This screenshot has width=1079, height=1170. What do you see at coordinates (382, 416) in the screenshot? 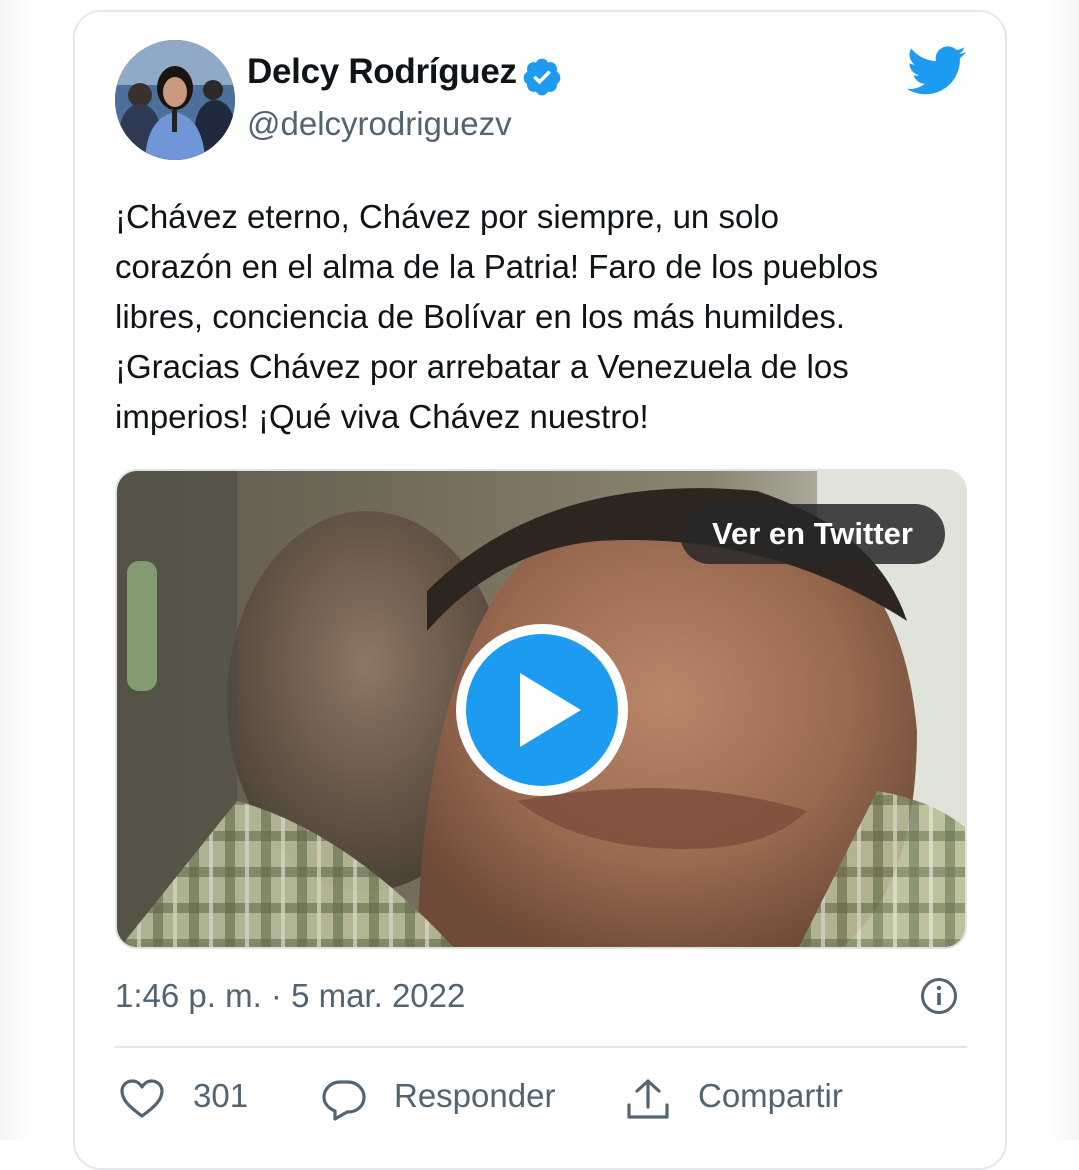
I see `tweet-text-line: imperios! ¡Qué viva Chávez nuestro!` at bounding box center [382, 416].